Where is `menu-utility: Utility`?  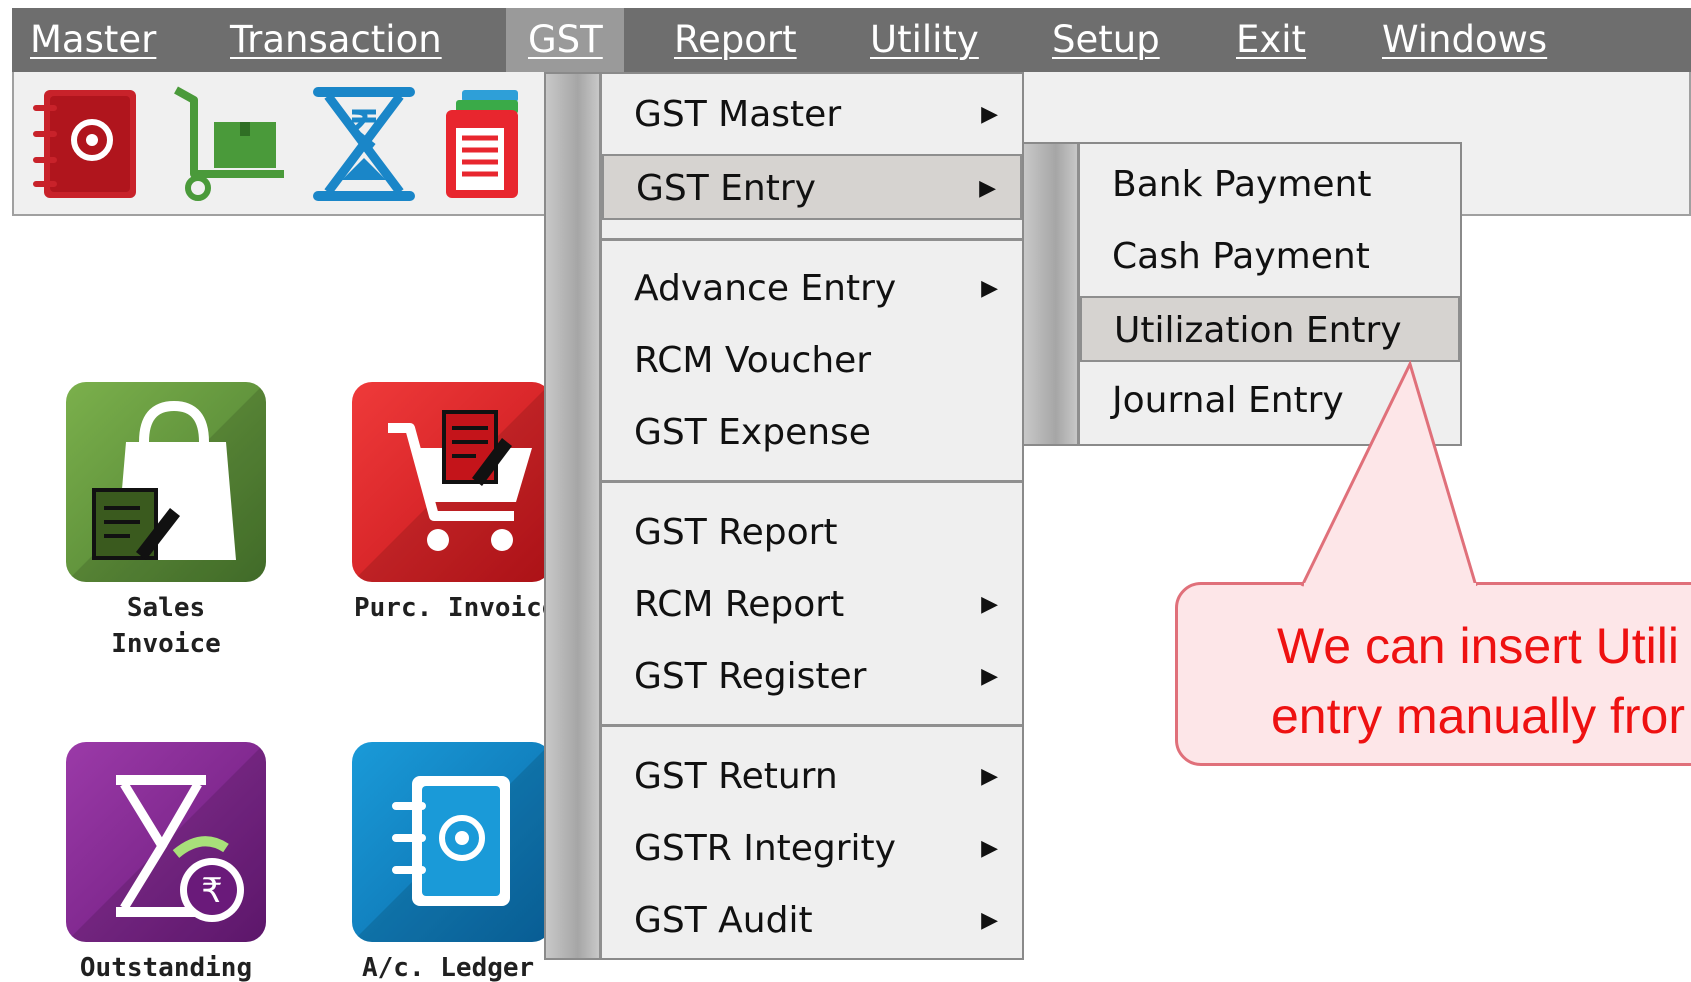 menu-utility: Utility is located at coordinates (924, 40).